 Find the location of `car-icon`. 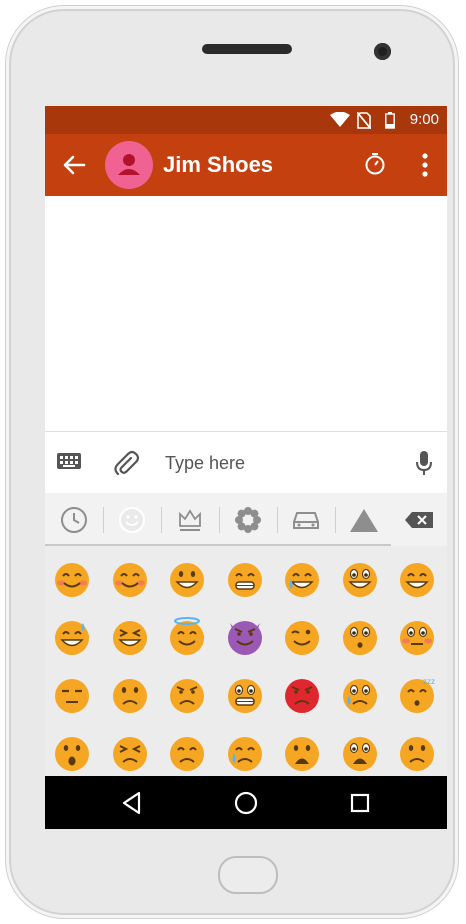

car-icon is located at coordinates (306, 520).